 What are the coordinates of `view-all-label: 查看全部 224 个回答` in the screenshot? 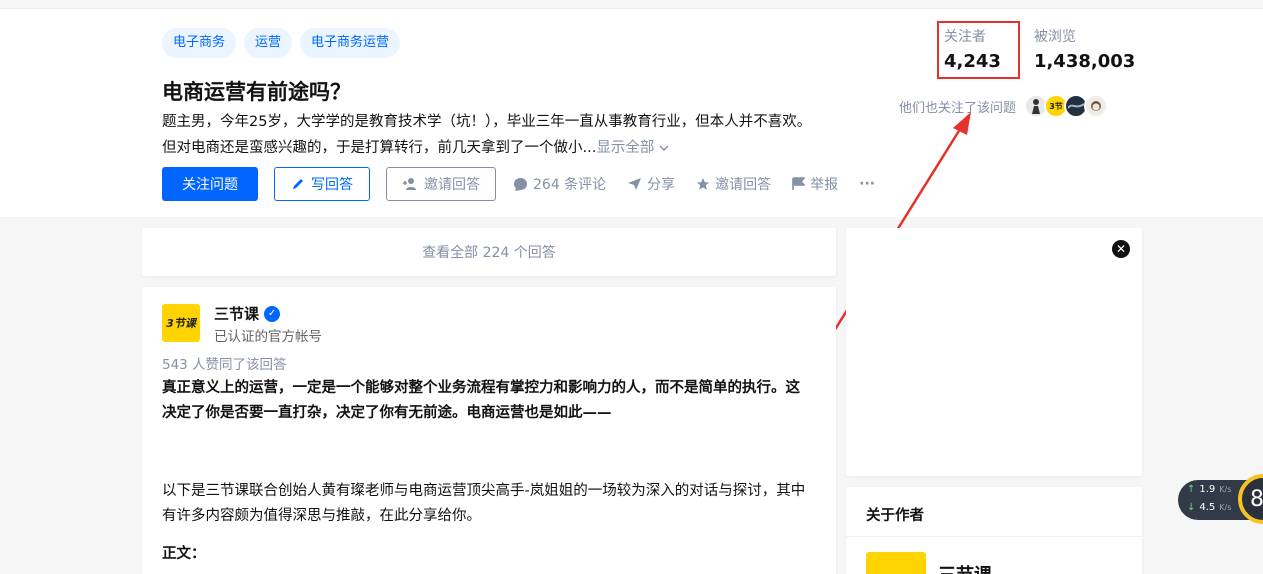 It's located at (489, 253).